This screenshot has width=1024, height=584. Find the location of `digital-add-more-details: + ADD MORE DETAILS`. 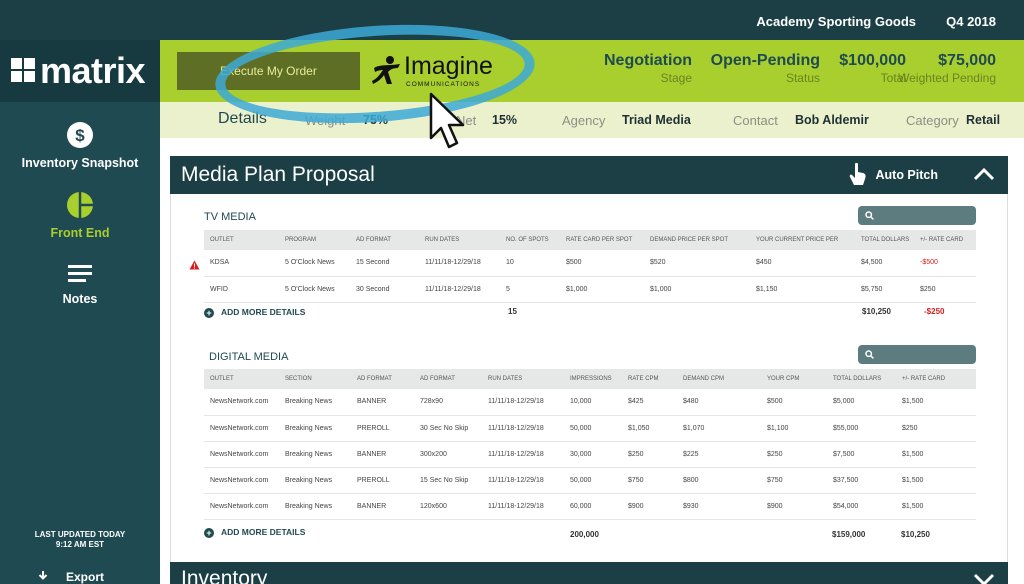

digital-add-more-details: + ADD MORE DETAILS is located at coordinates (254, 532).